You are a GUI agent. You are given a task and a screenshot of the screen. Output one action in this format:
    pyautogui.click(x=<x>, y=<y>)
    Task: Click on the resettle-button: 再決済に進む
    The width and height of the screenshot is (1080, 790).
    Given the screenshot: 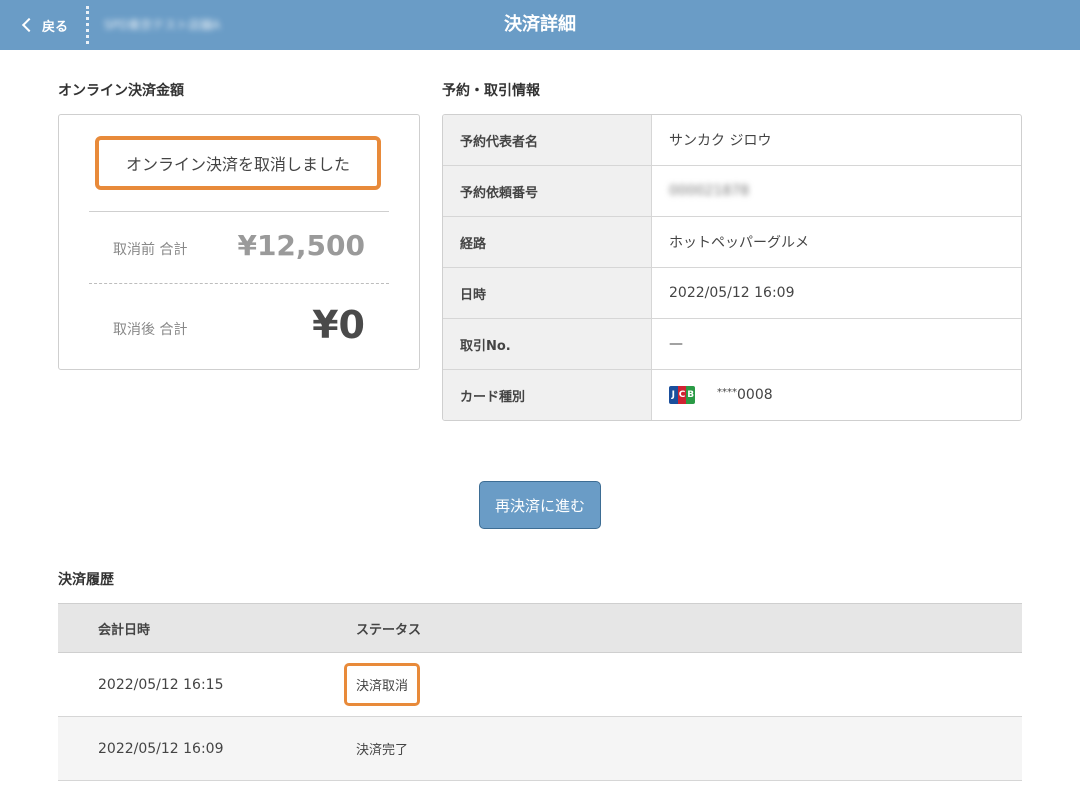 What is the action you would take?
    pyautogui.click(x=540, y=505)
    